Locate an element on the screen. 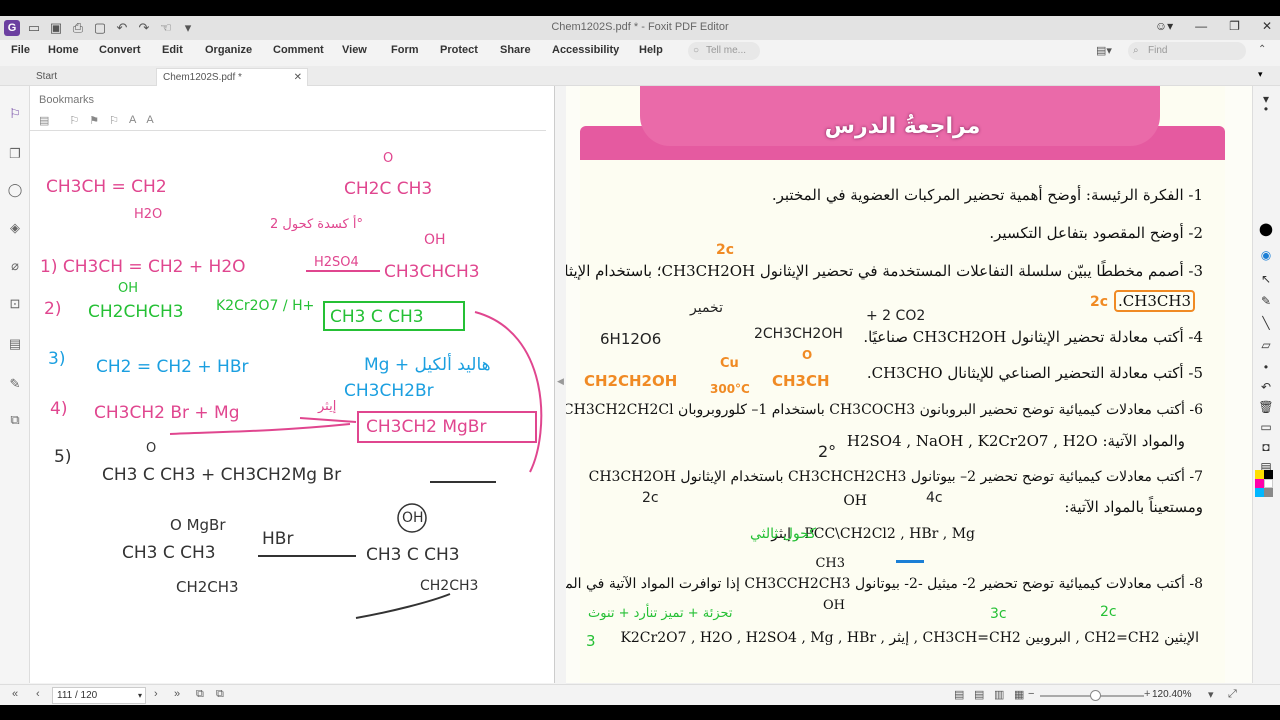  ink-tertiary-alcohol: كحول ثالثي is located at coordinates (783, 534).